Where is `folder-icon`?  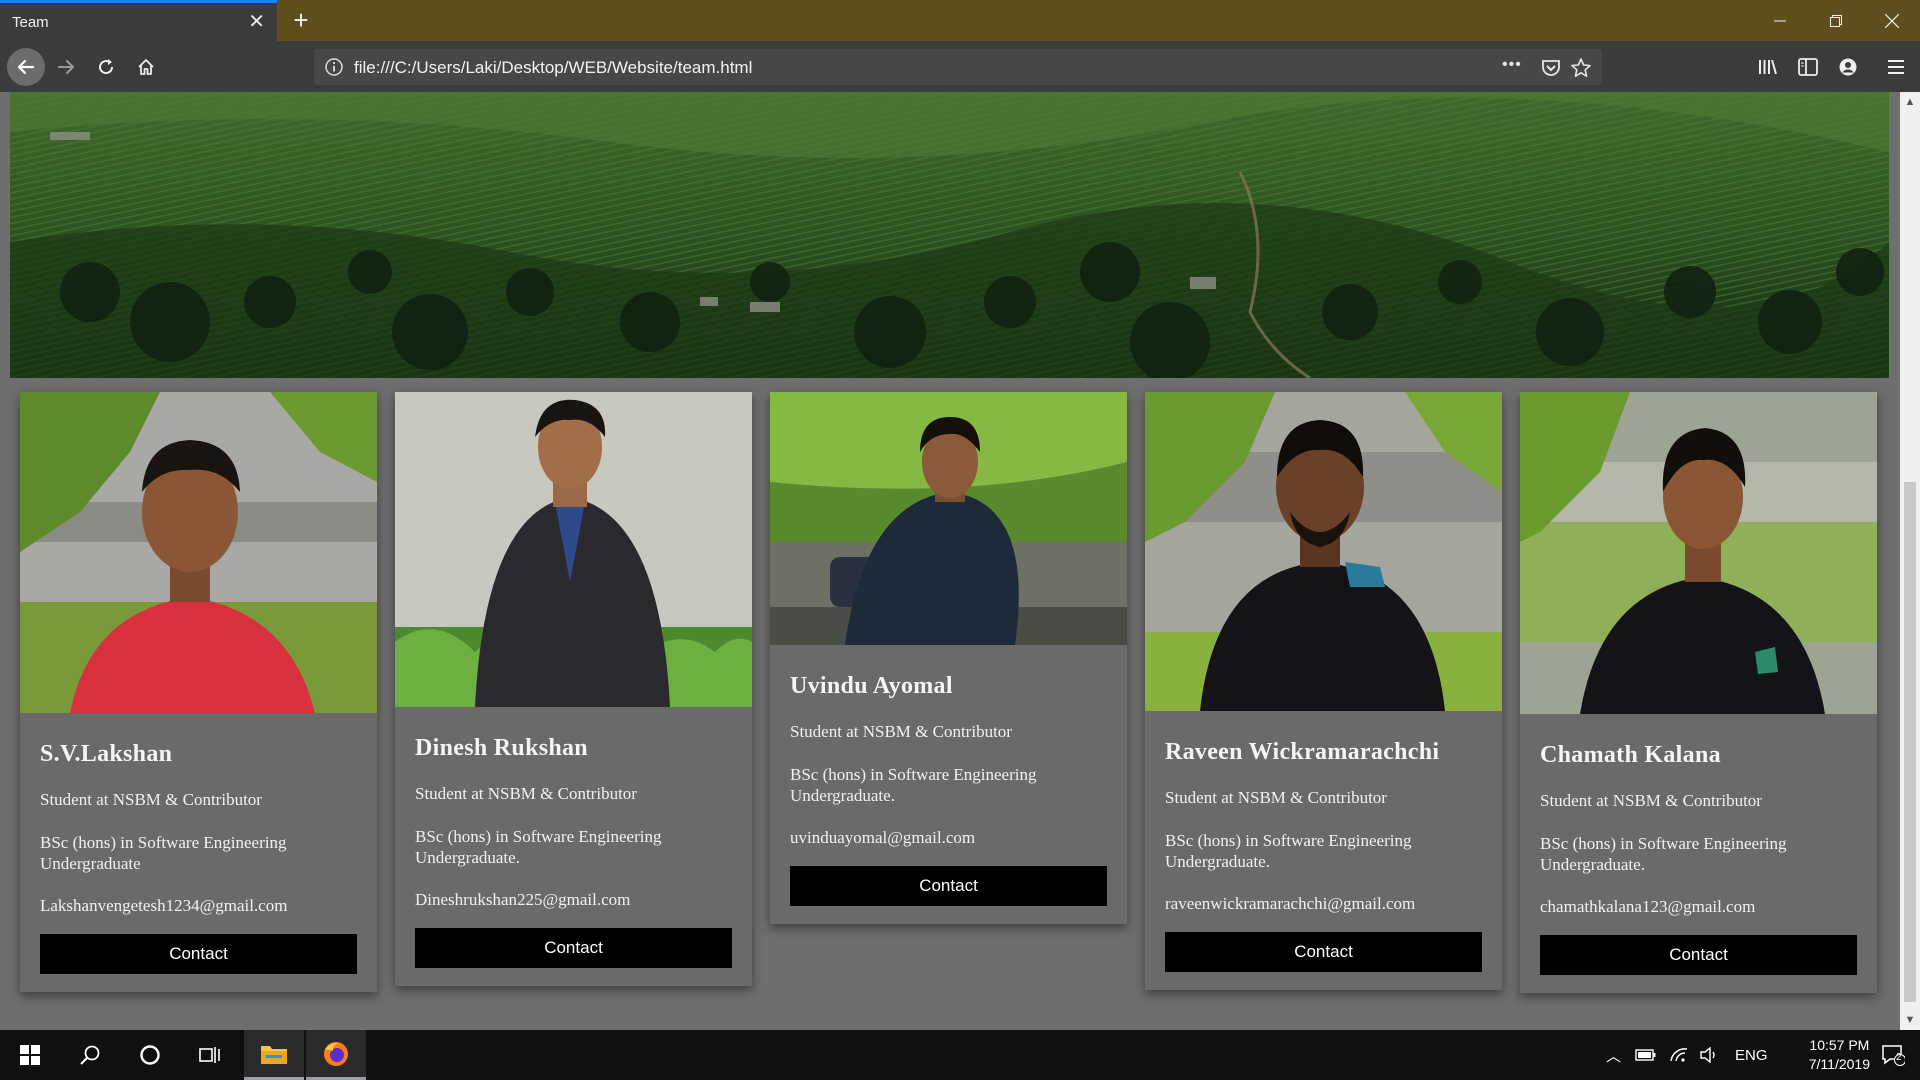
folder-icon is located at coordinates (274, 1054).